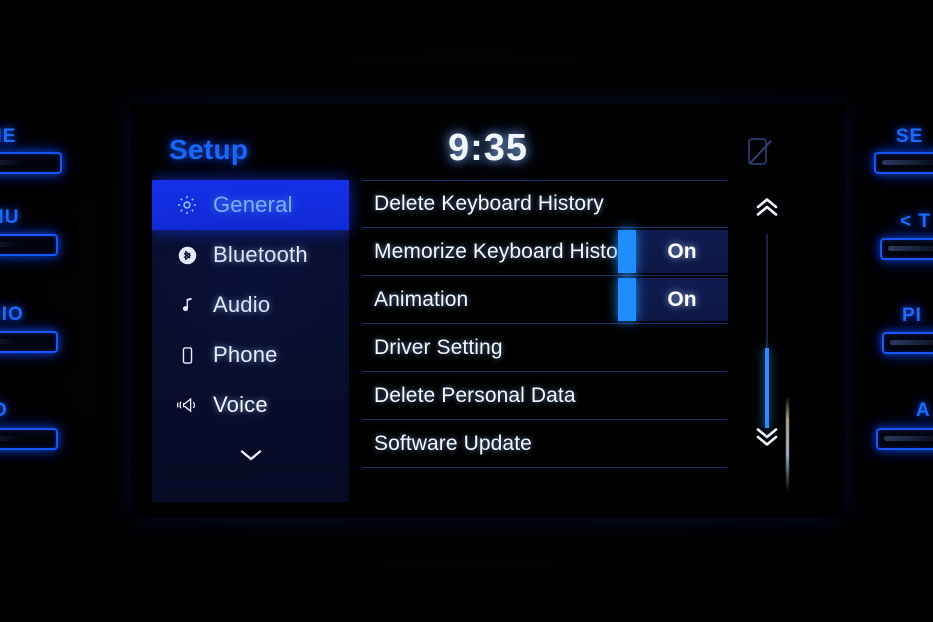 The image size is (933, 622). I want to click on phone-disconnected-icon, so click(757, 151).